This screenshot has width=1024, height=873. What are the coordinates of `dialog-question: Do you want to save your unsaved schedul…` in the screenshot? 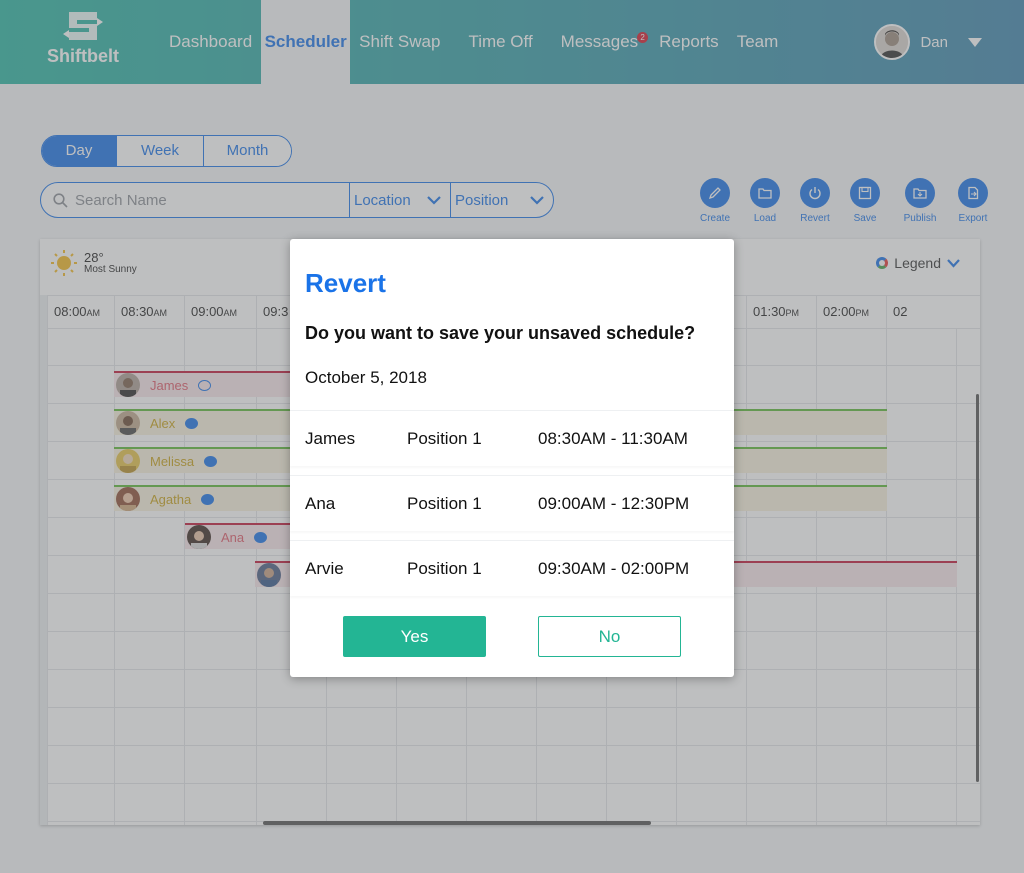 It's located at (500, 333).